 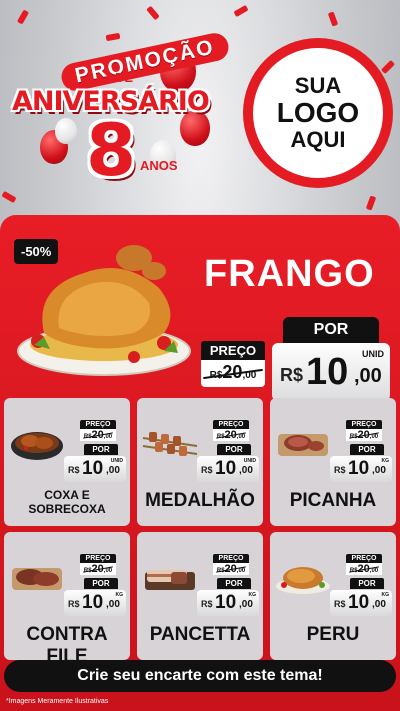 What do you see at coordinates (67, 642) in the screenshot?
I see `product-name: CONTRA FILE` at bounding box center [67, 642].